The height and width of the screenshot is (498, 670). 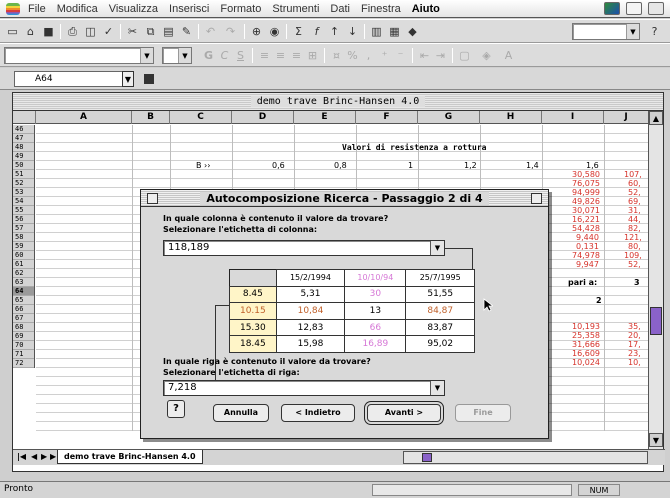 I want to click on cell-i56: 16,221, so click(x=586, y=219).